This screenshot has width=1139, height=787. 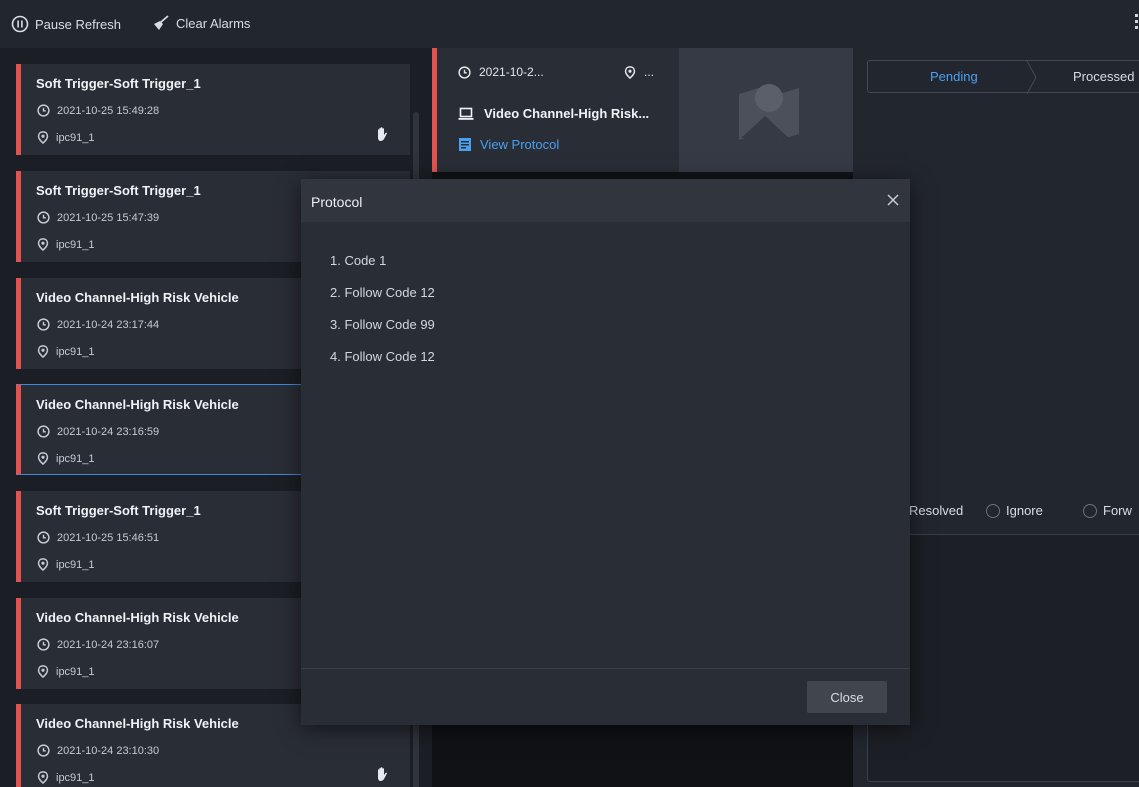 I want to click on status-tabs: Pending Processed, so click(x=1003, y=77).